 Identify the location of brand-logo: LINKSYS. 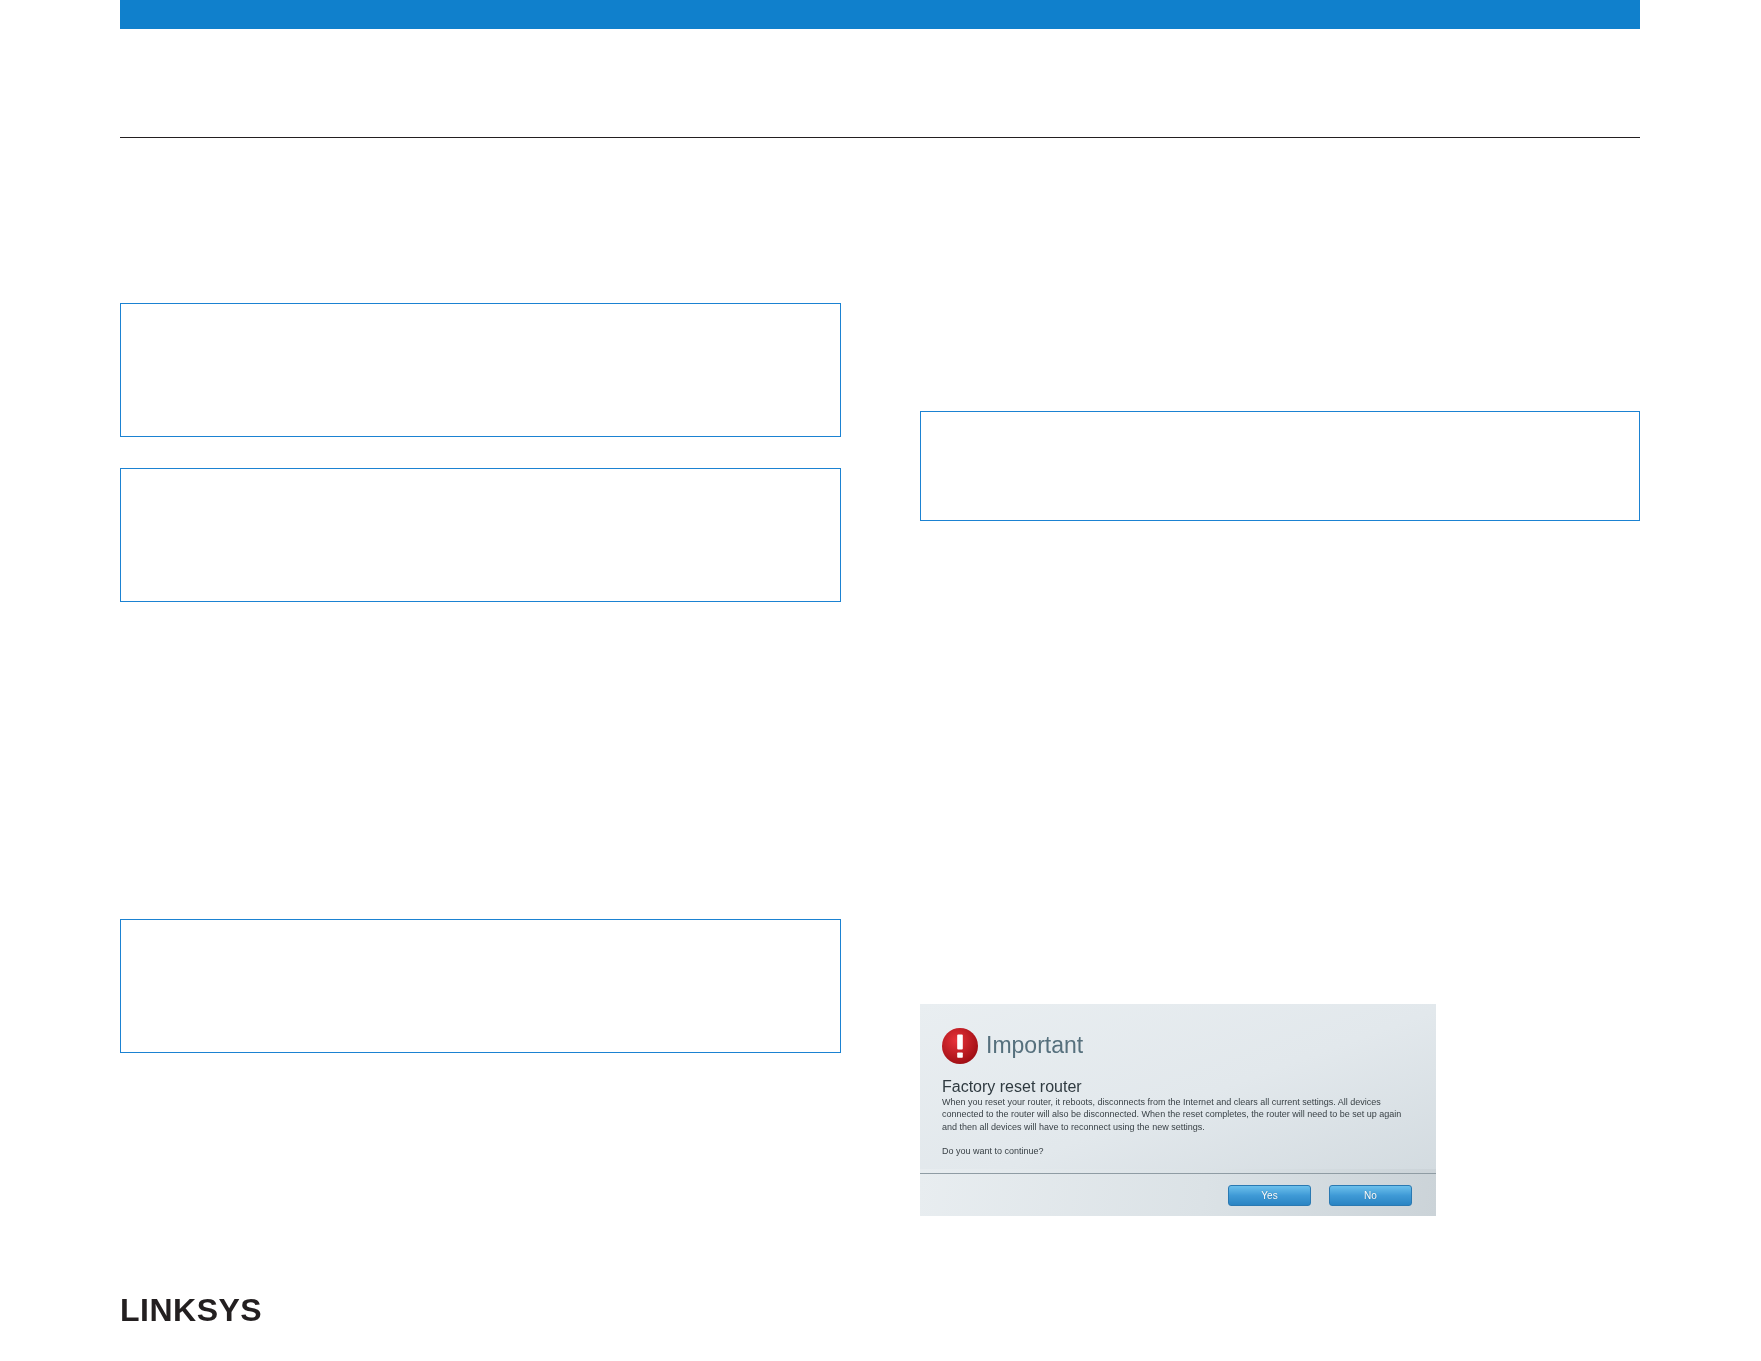
(191, 1310).